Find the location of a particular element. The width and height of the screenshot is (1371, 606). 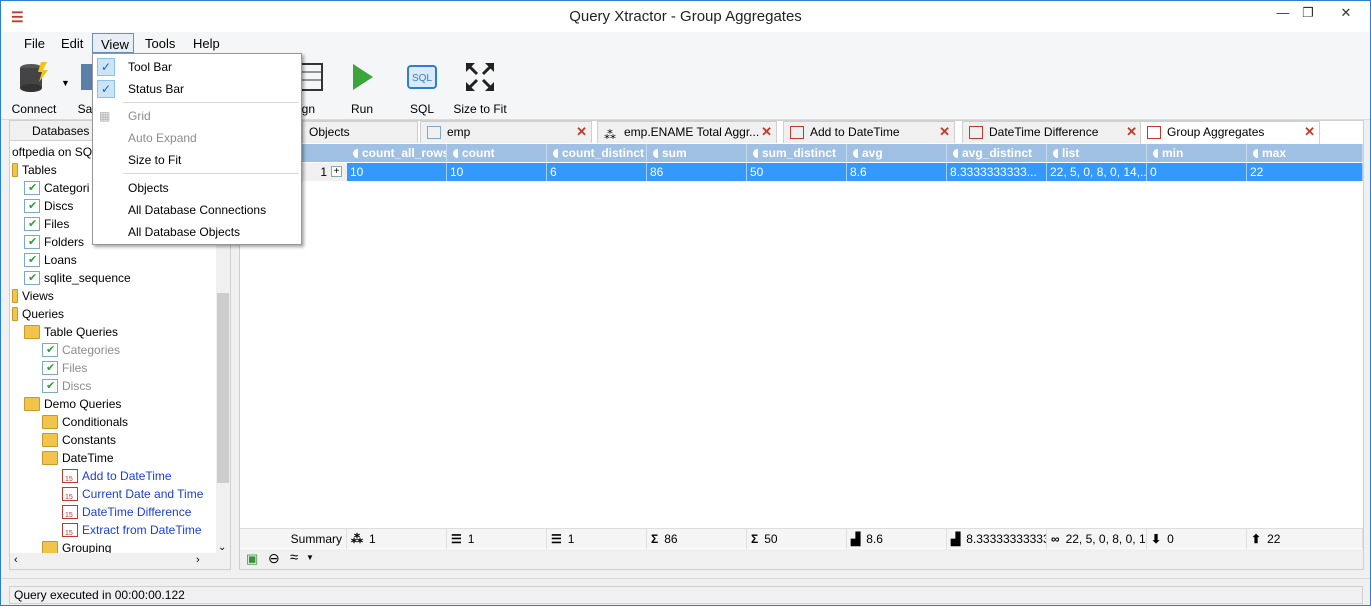

tree-item: Extract from DateTime is located at coordinates (132, 532).